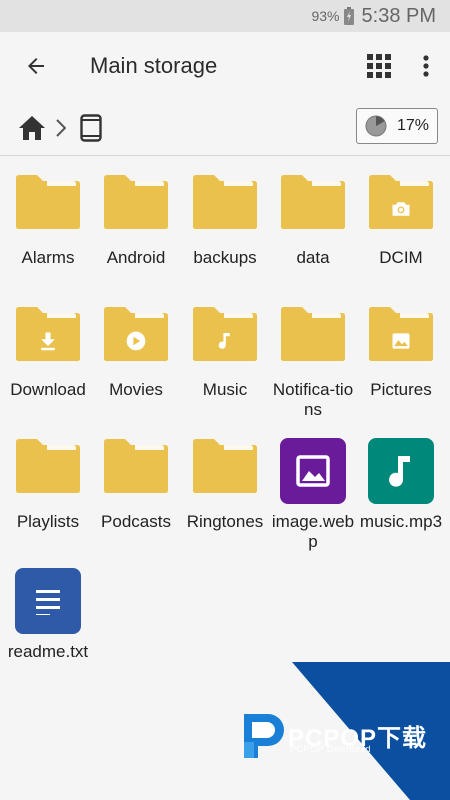 Image resolution: width=450 pixels, height=800 pixels. Describe the element at coordinates (348, 16) in the screenshot. I see `battery-icon` at that location.